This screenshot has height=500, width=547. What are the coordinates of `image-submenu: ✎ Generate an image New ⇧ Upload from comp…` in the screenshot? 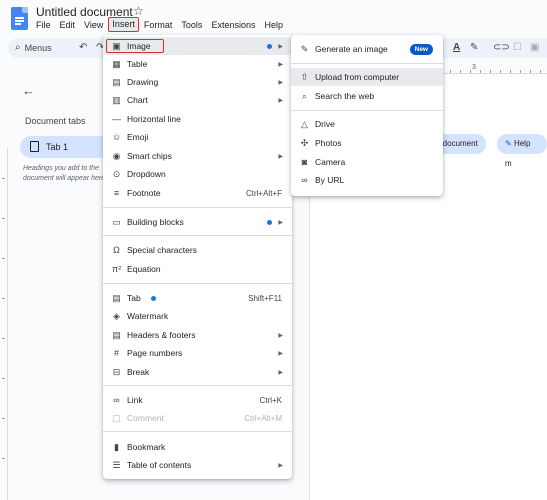 It's located at (367, 115).